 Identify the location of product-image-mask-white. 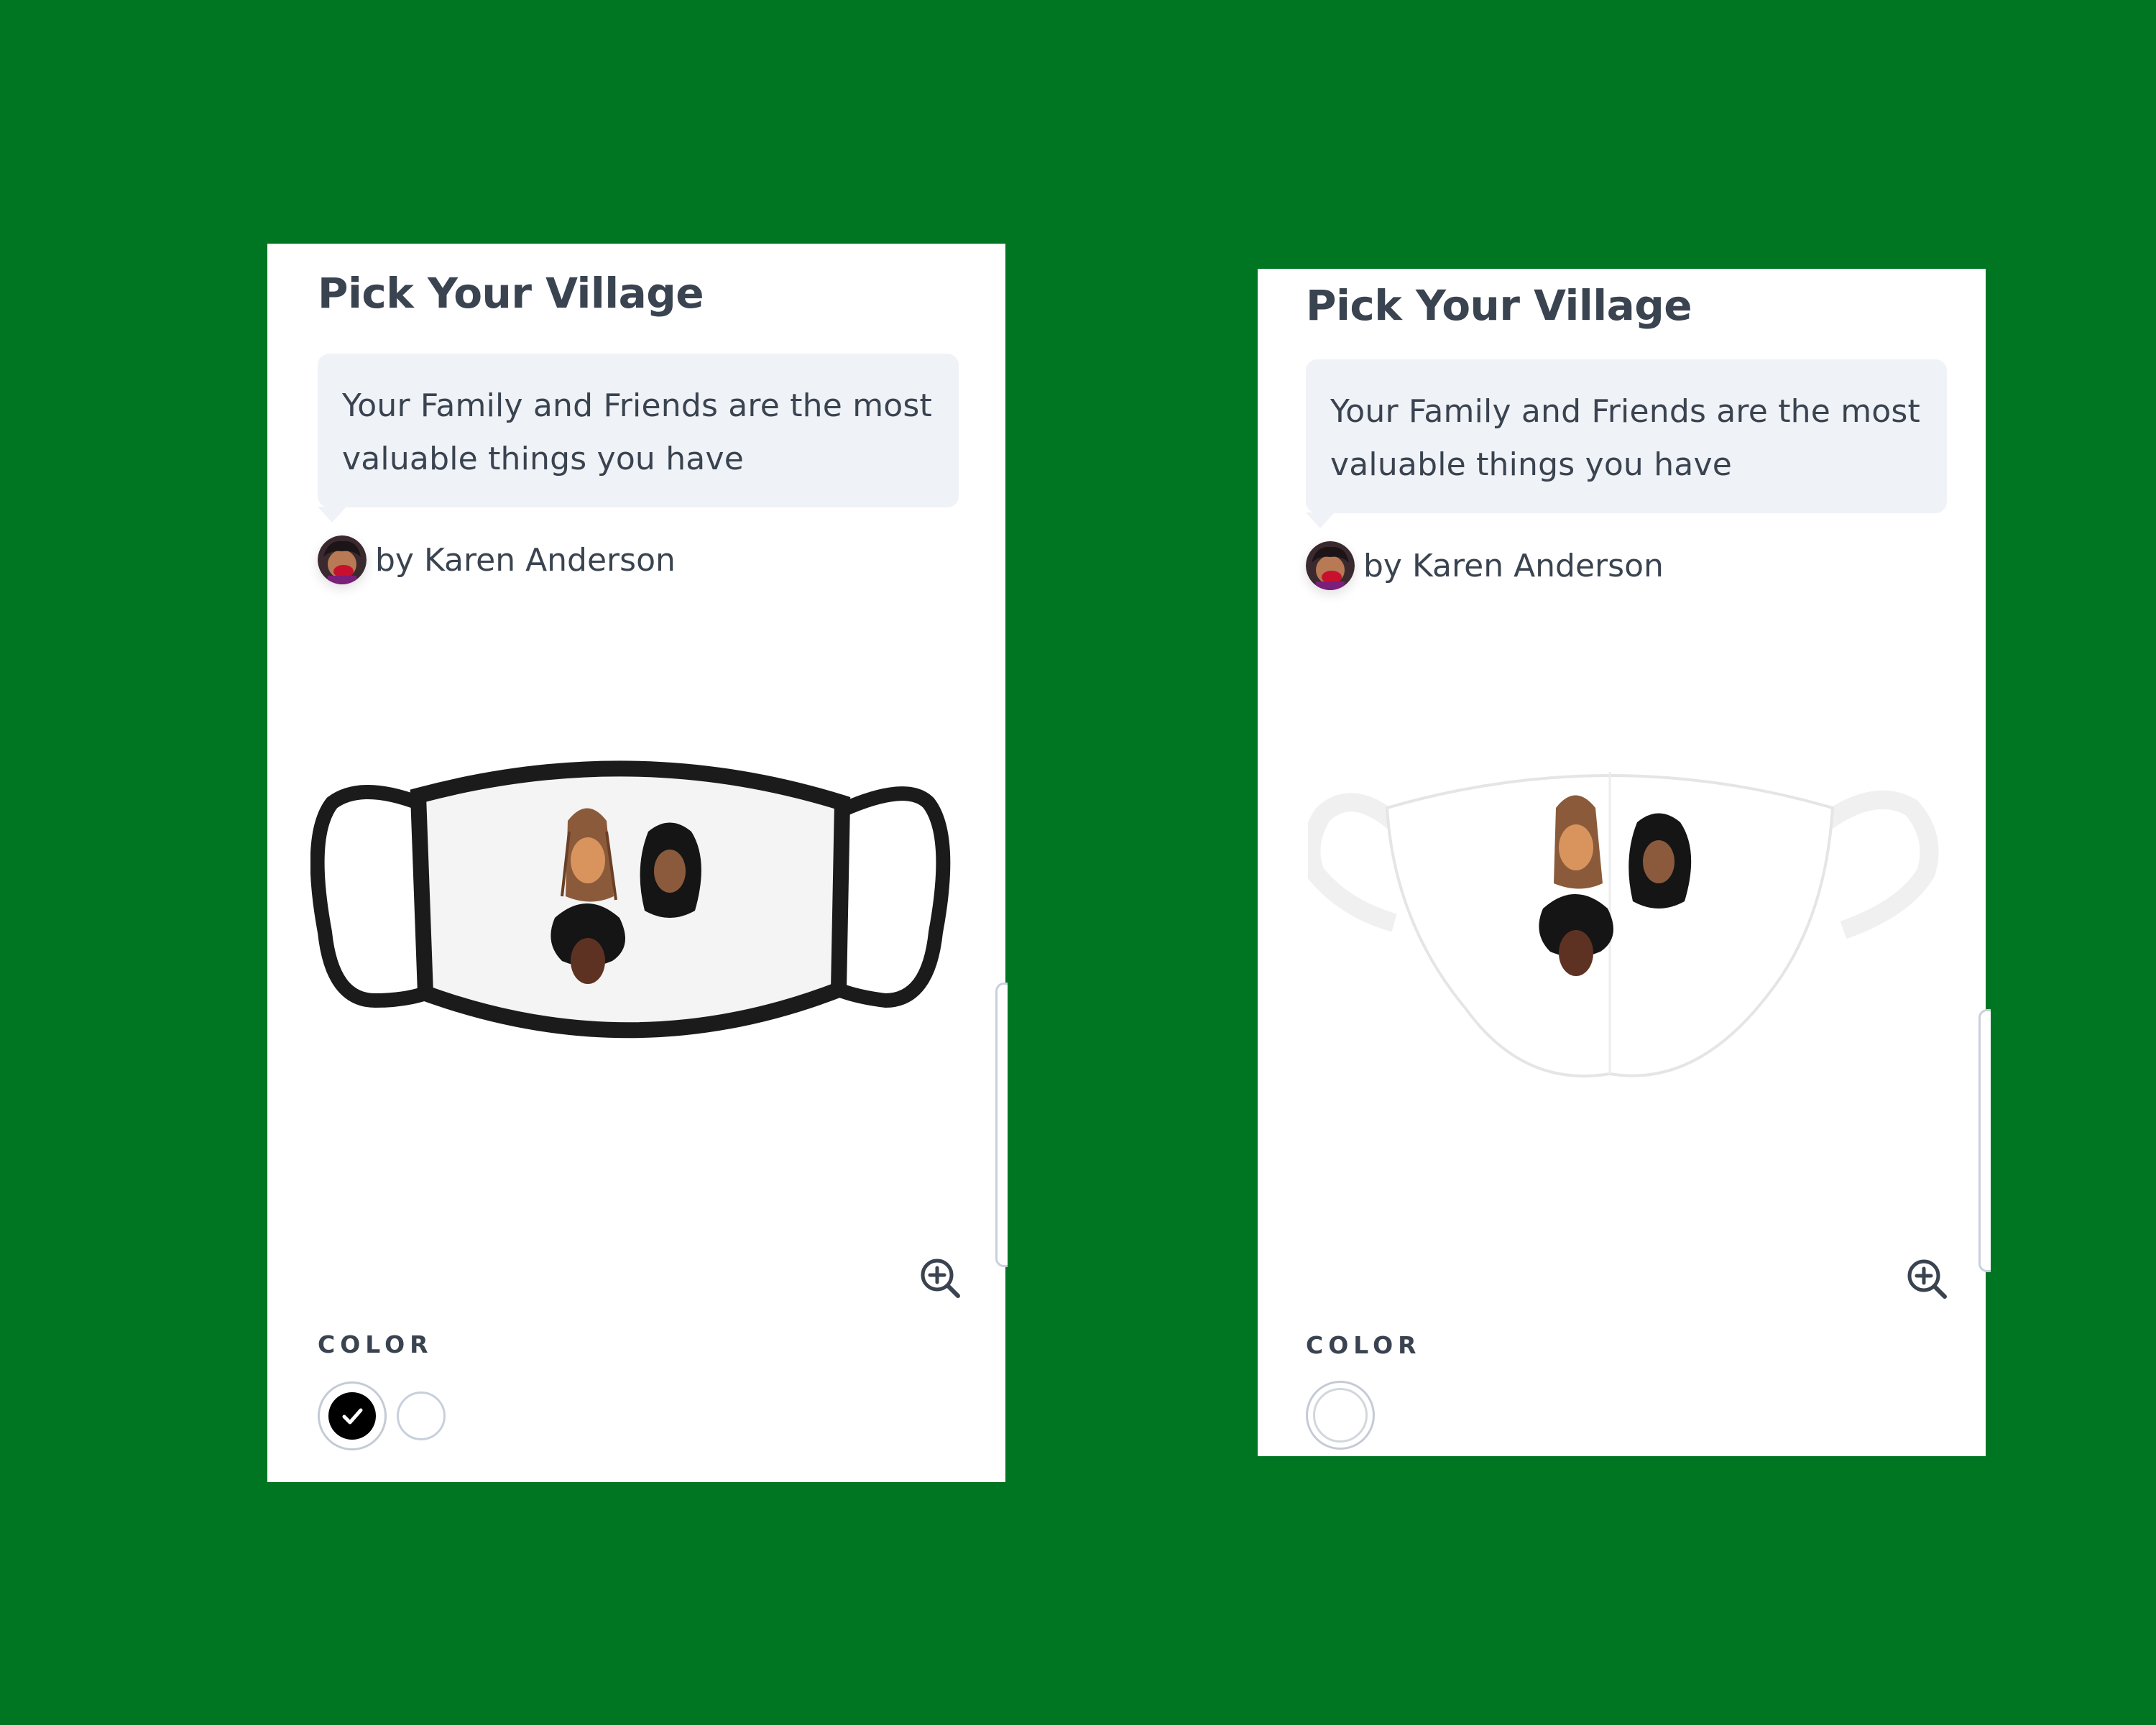
(1624, 923).